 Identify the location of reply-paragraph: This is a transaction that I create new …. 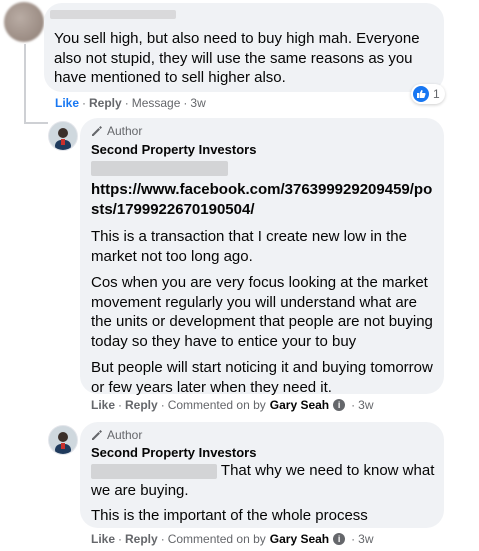
(249, 246).